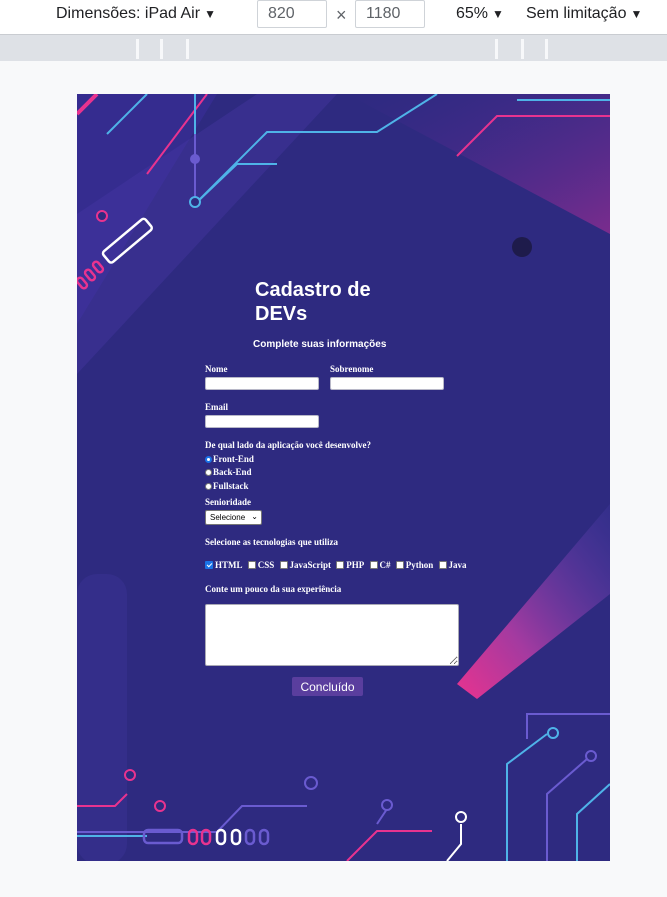  I want to click on device-select-label: Dimensões: iPad Air, so click(128, 13).